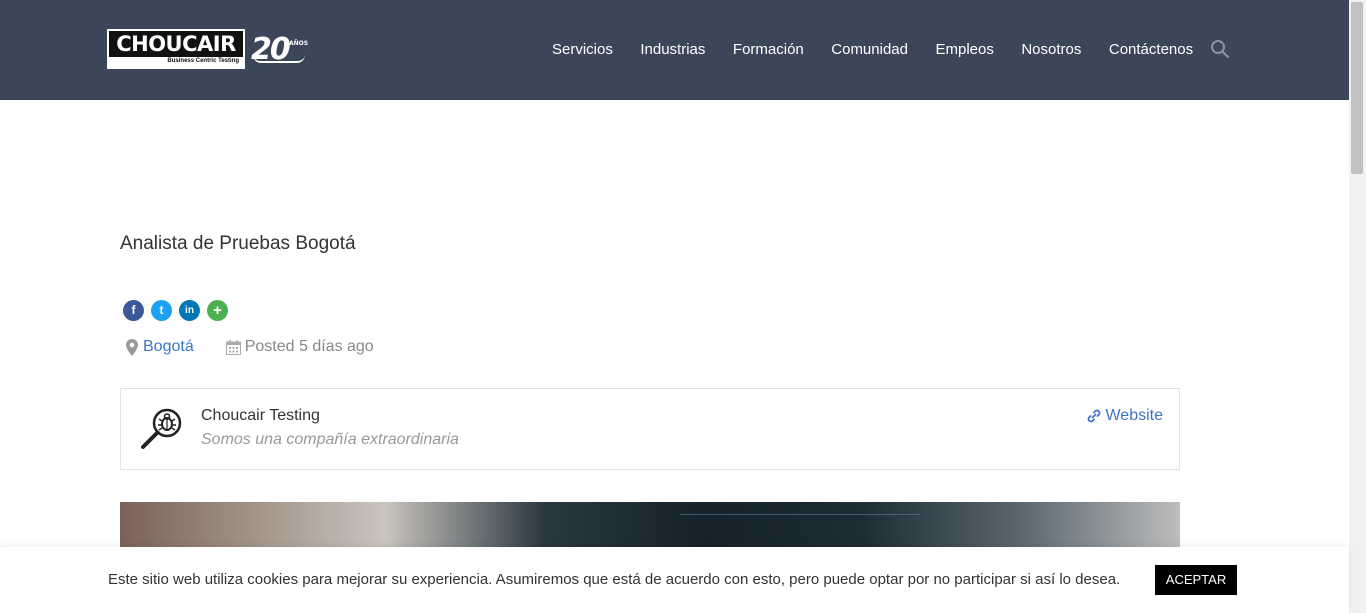 Image resolution: width=1366 pixels, height=613 pixels. Describe the element at coordinates (217, 310) in the screenshot. I see `more-share-icon: +` at that location.